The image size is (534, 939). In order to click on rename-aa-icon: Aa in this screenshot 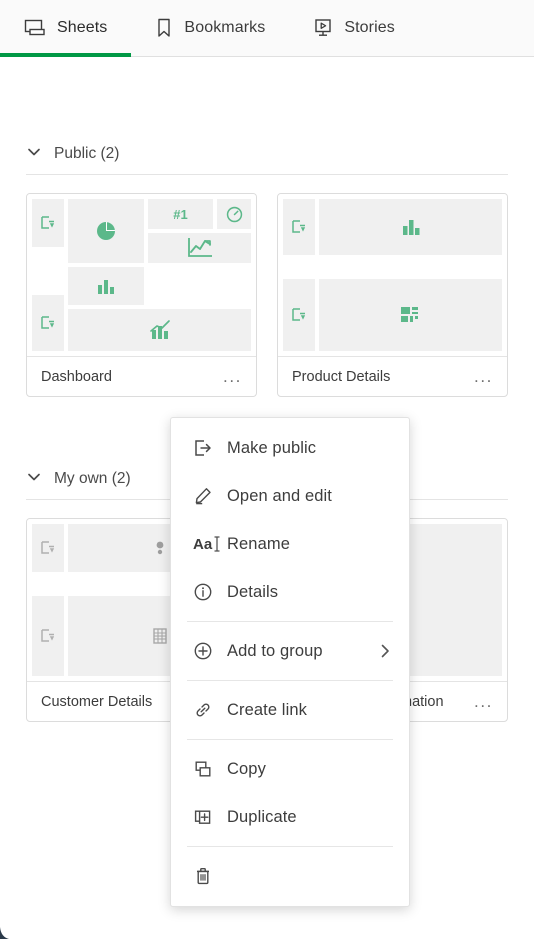, I will do `click(206, 544)`.